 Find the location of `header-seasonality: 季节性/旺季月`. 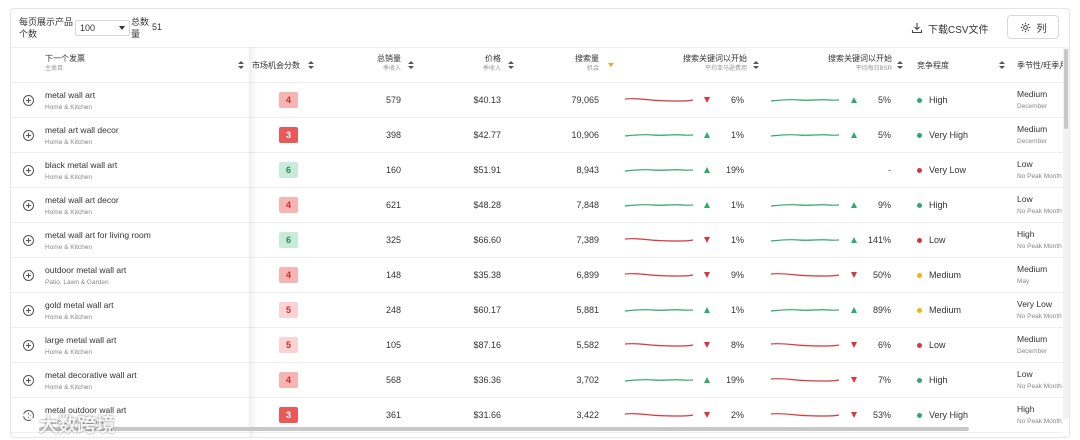

header-seasonality: 季节性/旺季月 is located at coordinates (1042, 66).